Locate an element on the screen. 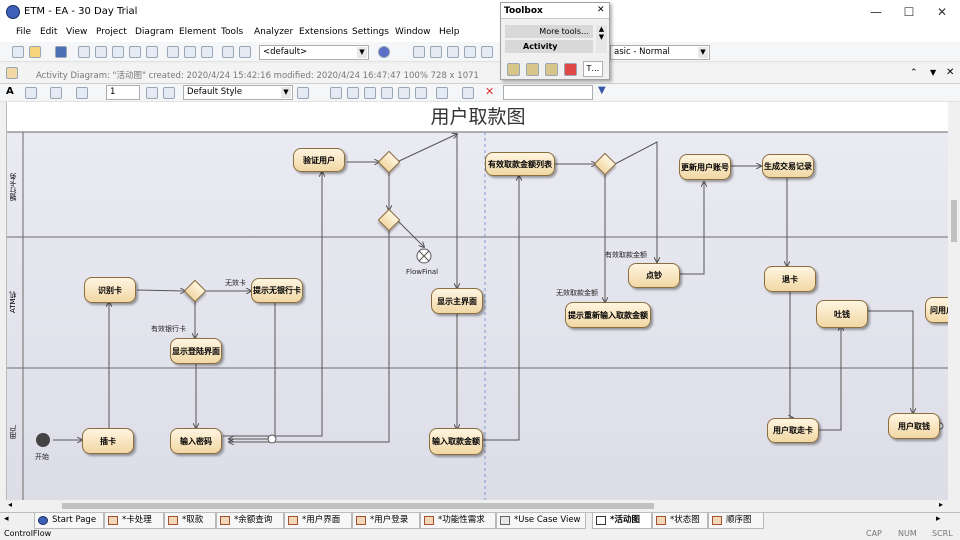  node-valid-accounts: 有效取款金额列表 is located at coordinates (520, 164).